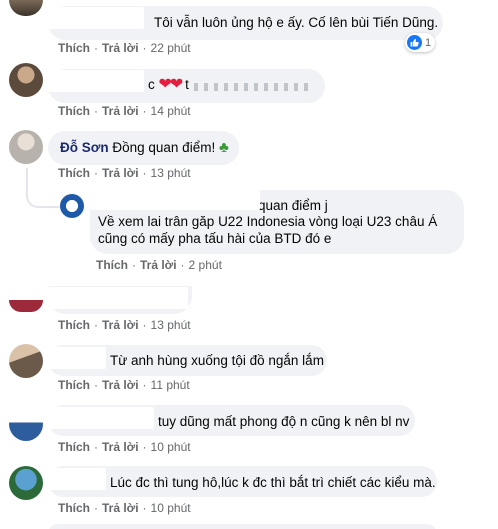 The height and width of the screenshot is (529, 498). Describe the element at coordinates (205, 265) in the screenshot. I see `comment-time: 2 phút` at that location.